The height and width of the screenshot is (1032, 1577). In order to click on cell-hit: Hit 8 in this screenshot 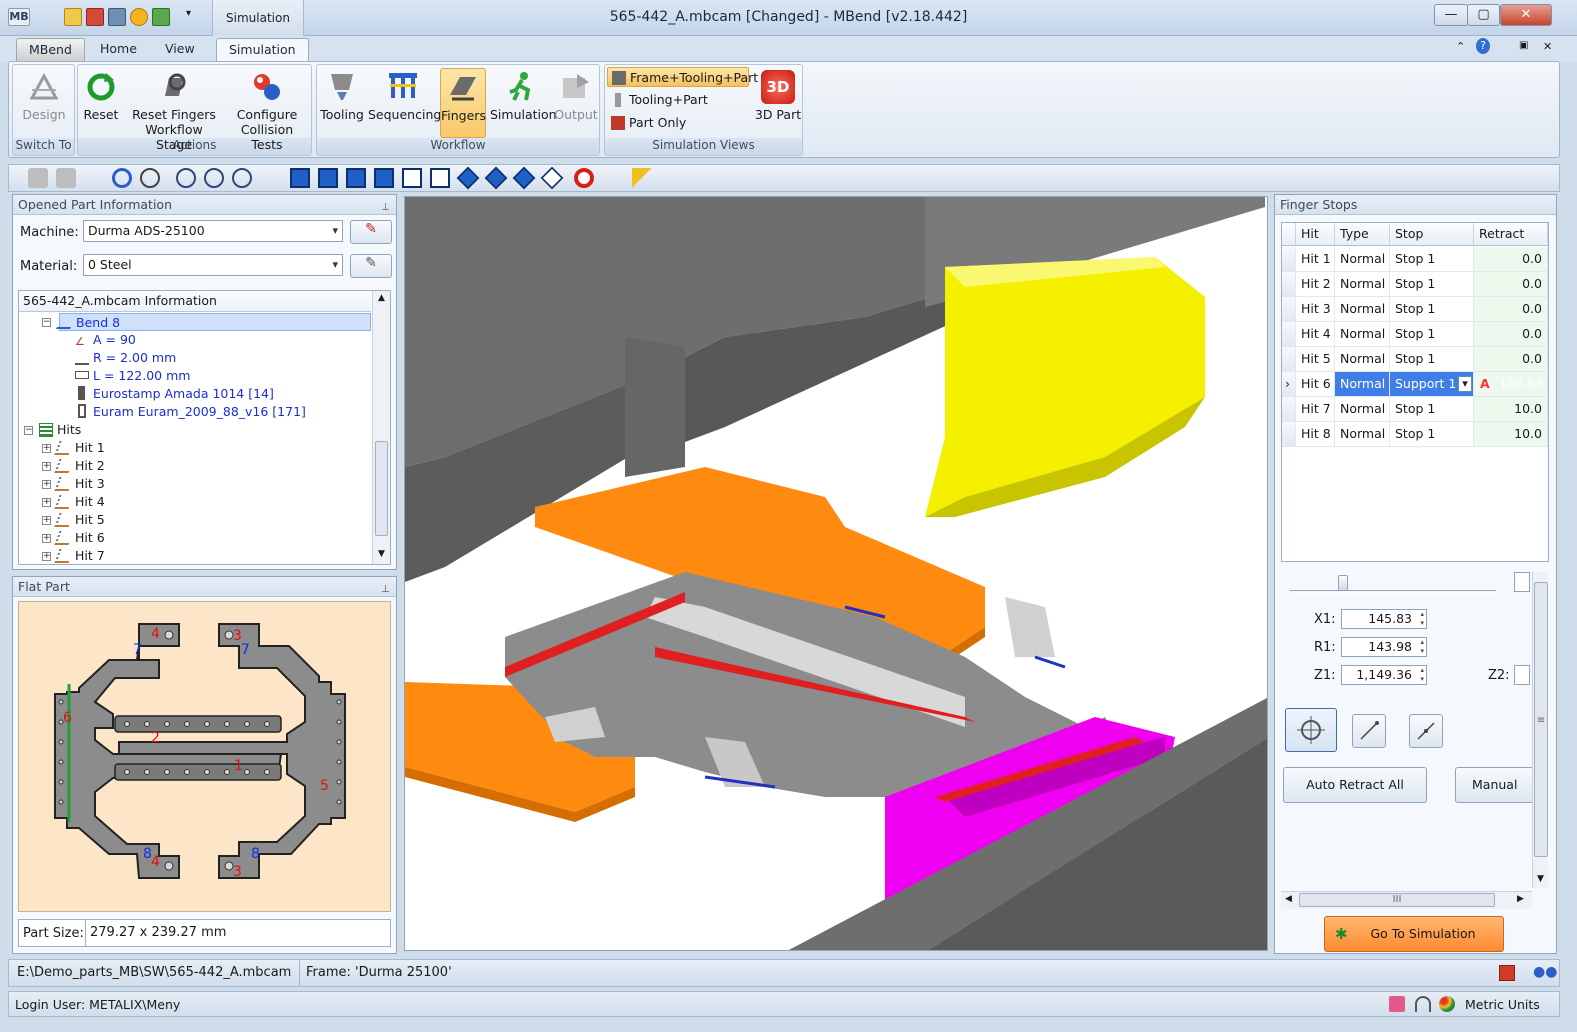, I will do `click(1315, 434)`.